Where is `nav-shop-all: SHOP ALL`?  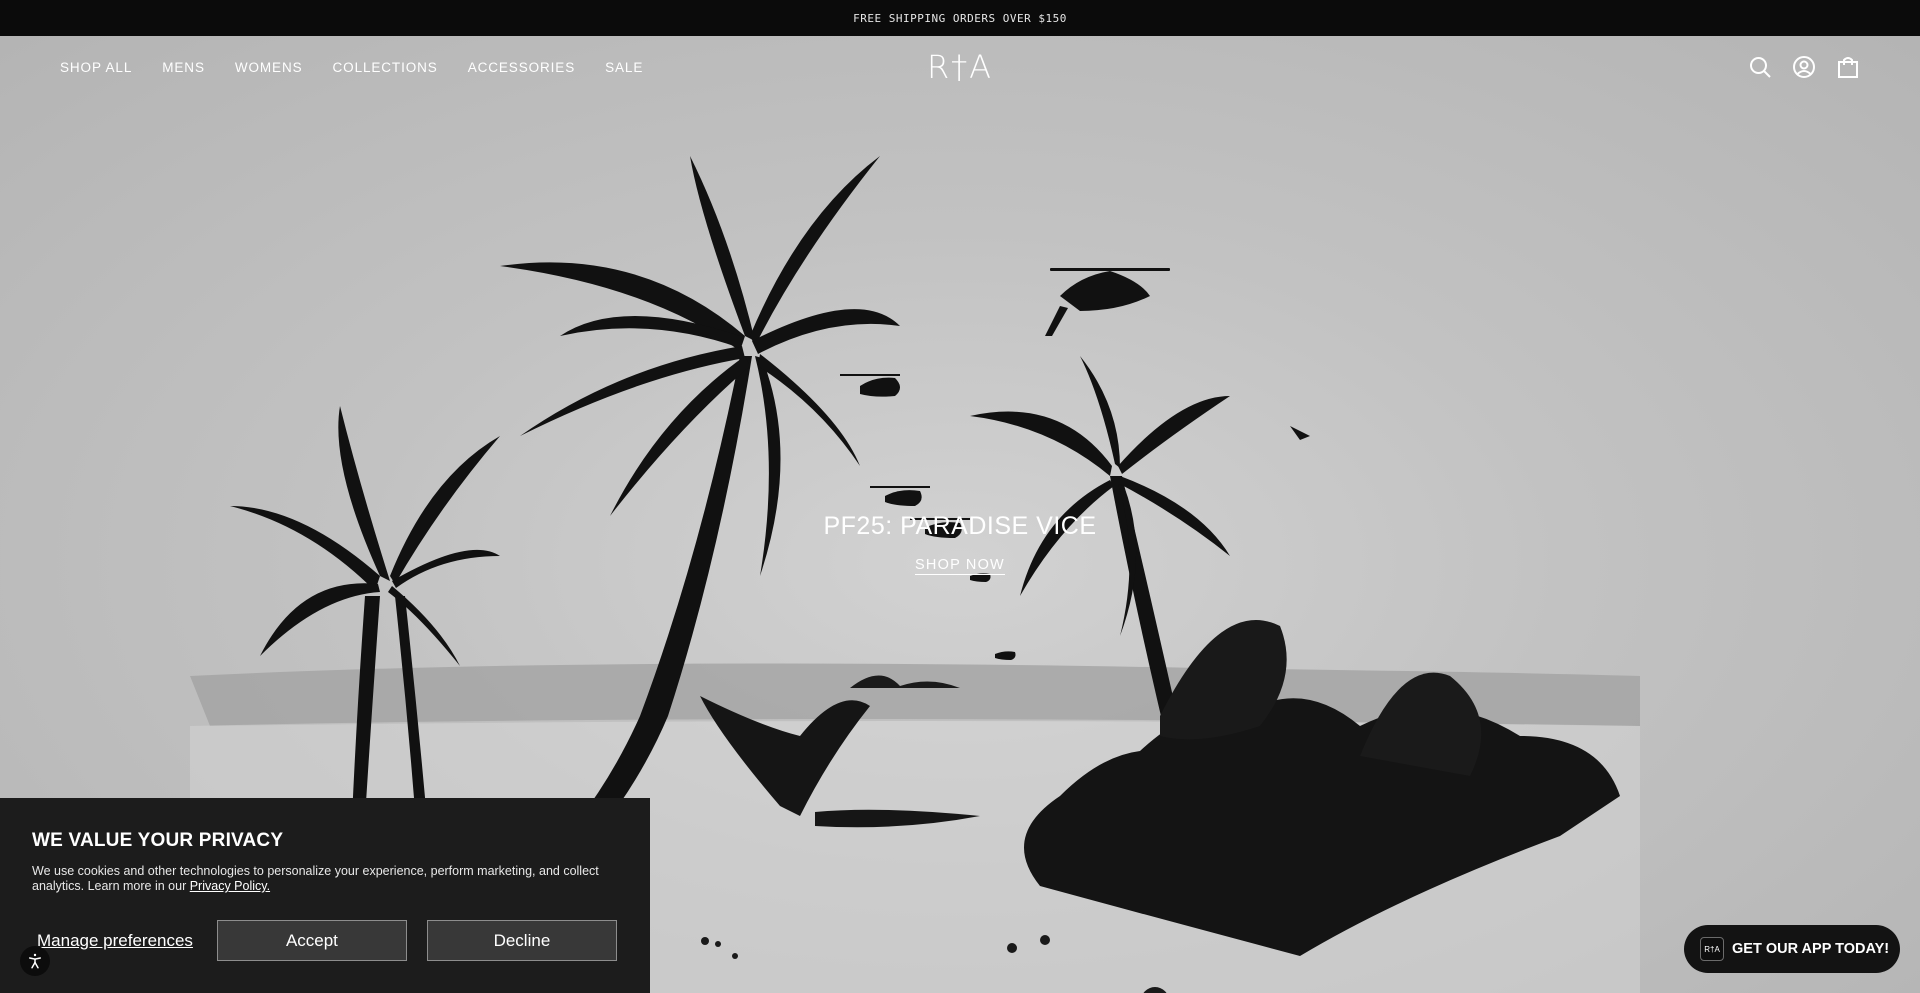 nav-shop-all: SHOP ALL is located at coordinates (96, 67).